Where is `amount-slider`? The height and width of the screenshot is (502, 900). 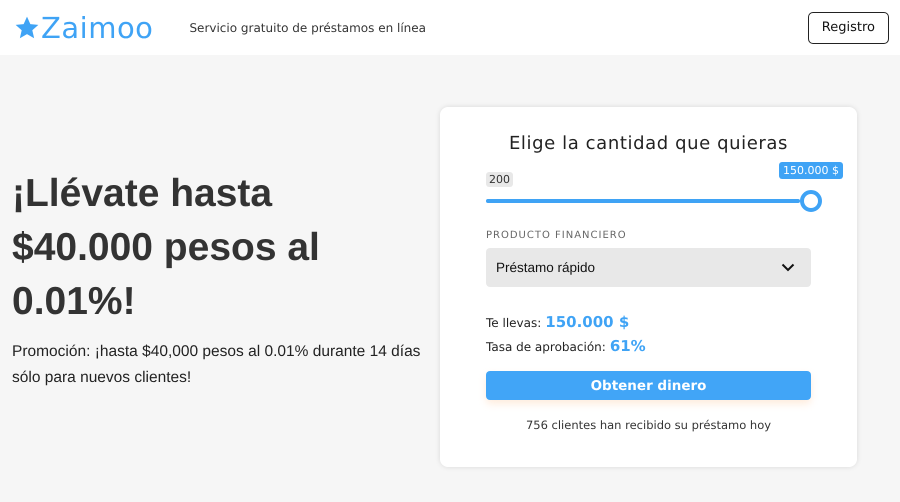 amount-slider is located at coordinates (654, 201).